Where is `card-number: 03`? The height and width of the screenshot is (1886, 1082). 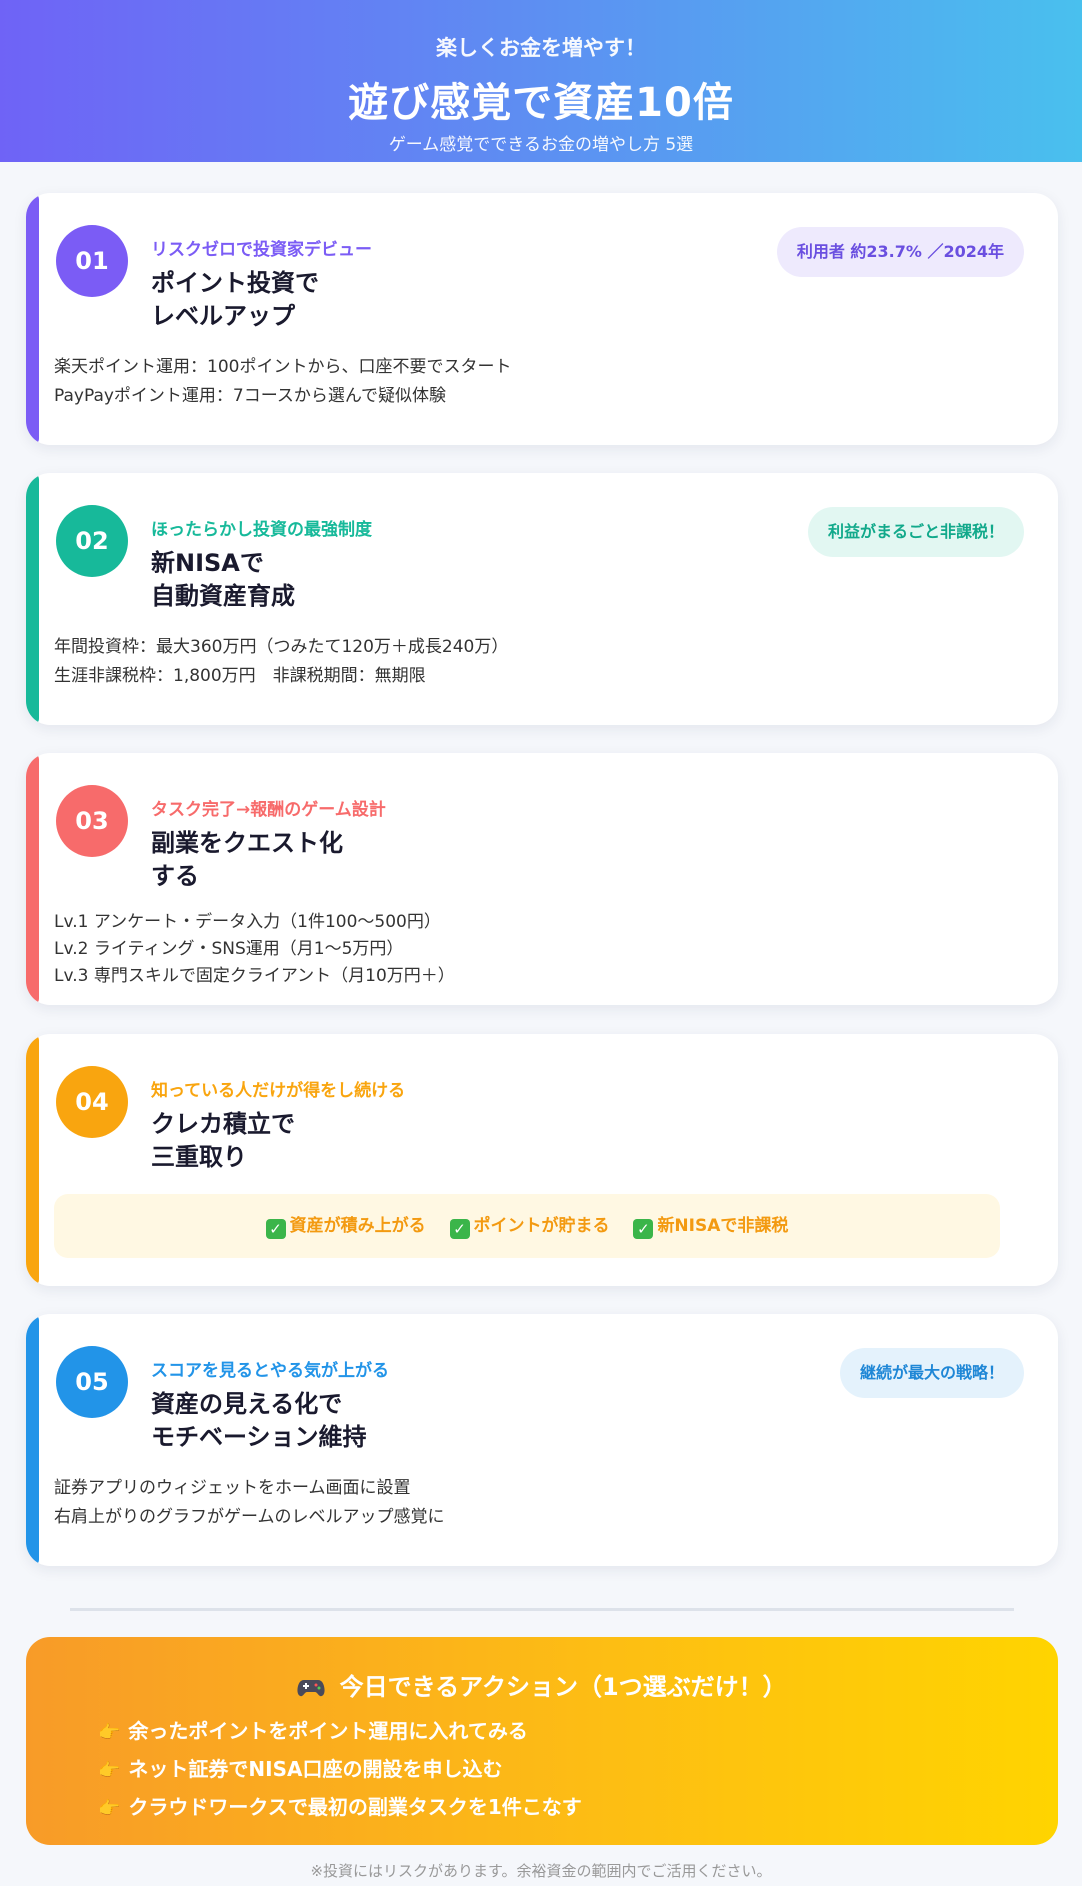 card-number: 03 is located at coordinates (92, 821).